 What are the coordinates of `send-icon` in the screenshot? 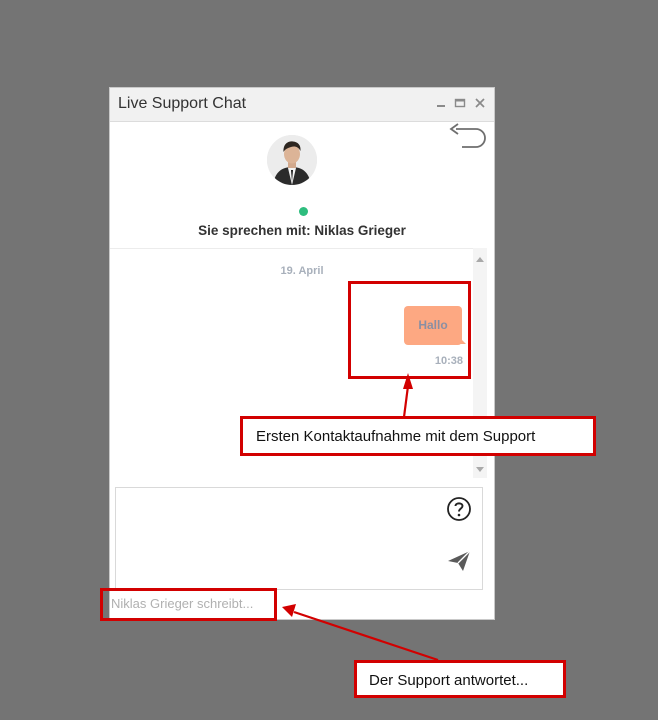 It's located at (459, 561).